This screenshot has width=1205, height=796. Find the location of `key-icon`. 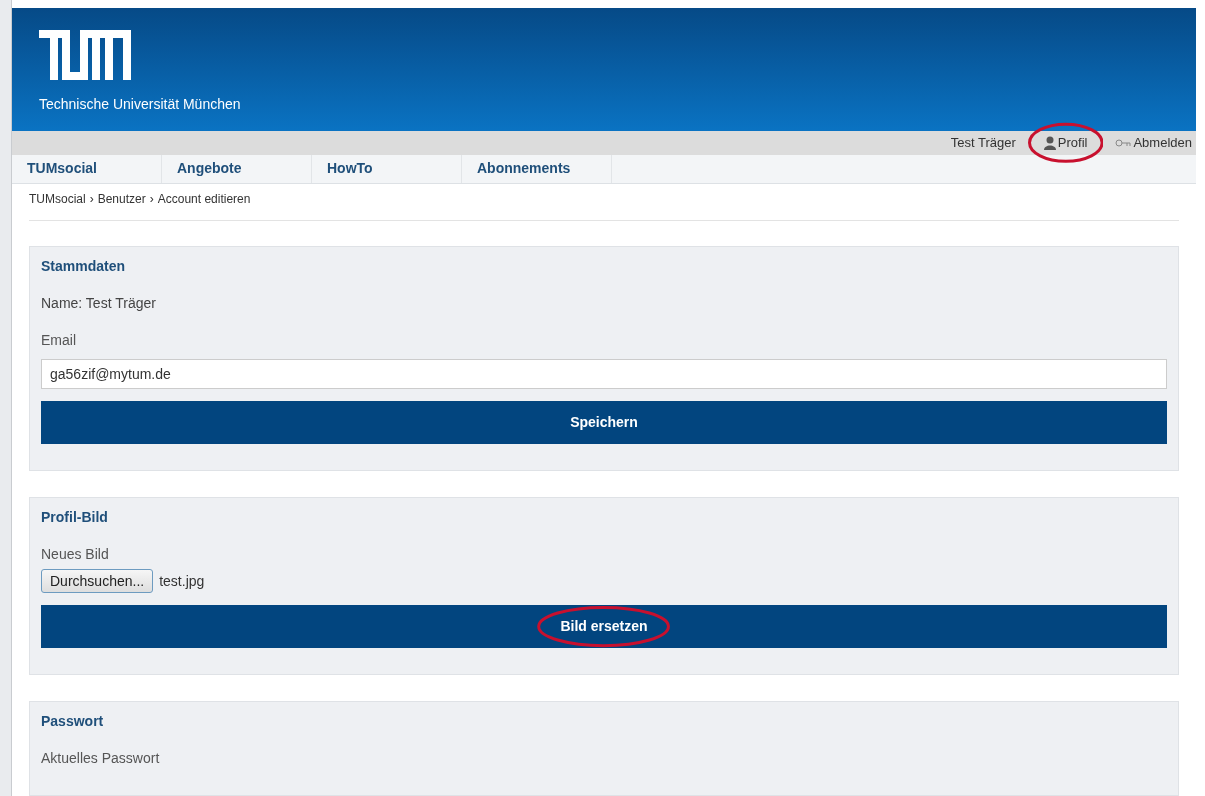

key-icon is located at coordinates (1123, 142).